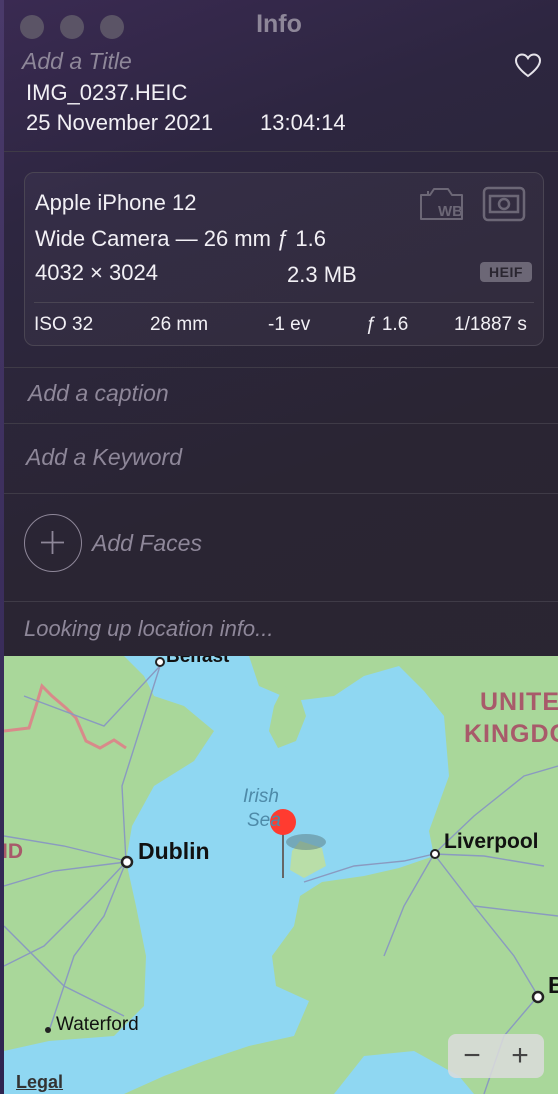 The image size is (558, 1094). What do you see at coordinates (520, 1056) in the screenshot?
I see `zoom-in-button: +` at bounding box center [520, 1056].